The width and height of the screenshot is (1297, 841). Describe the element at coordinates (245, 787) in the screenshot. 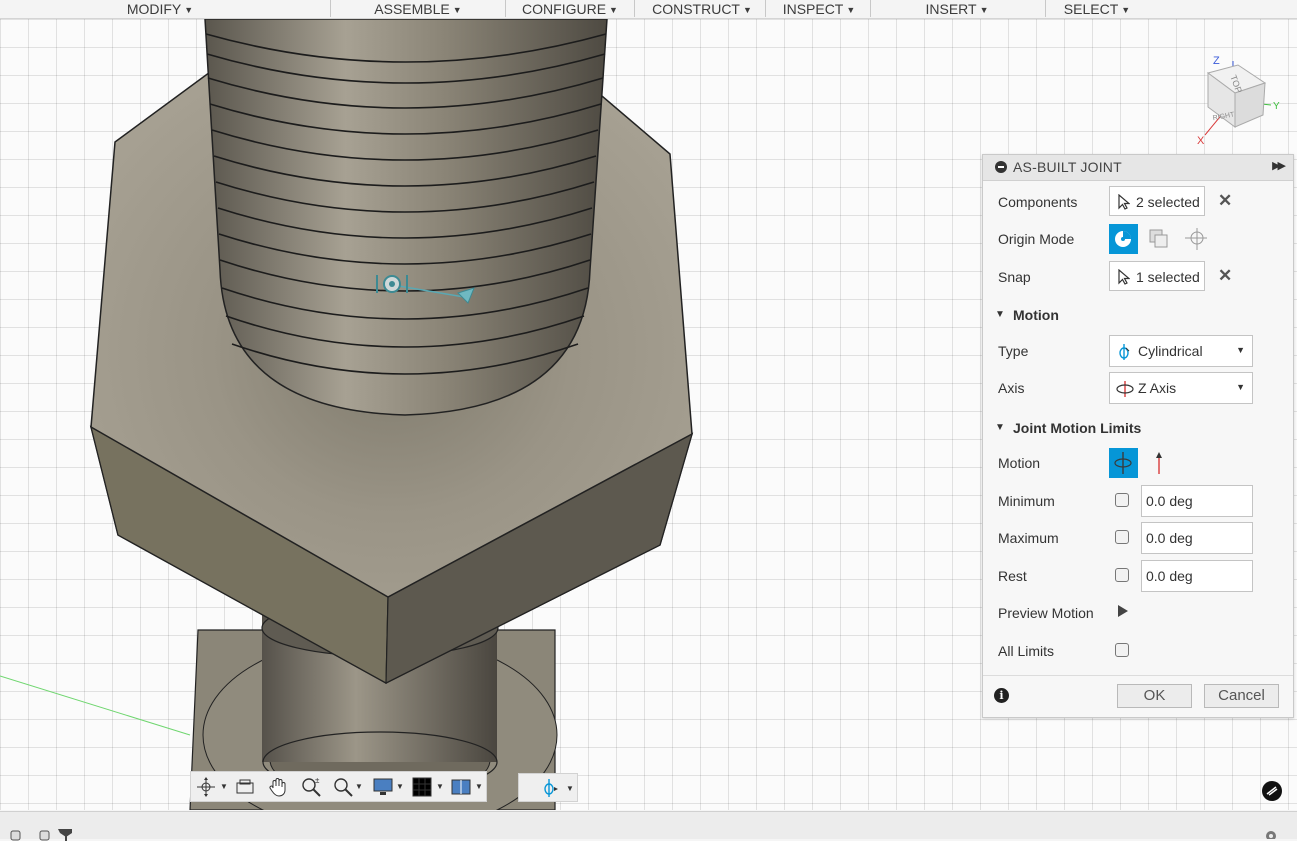

I see `look-at-icon` at that location.